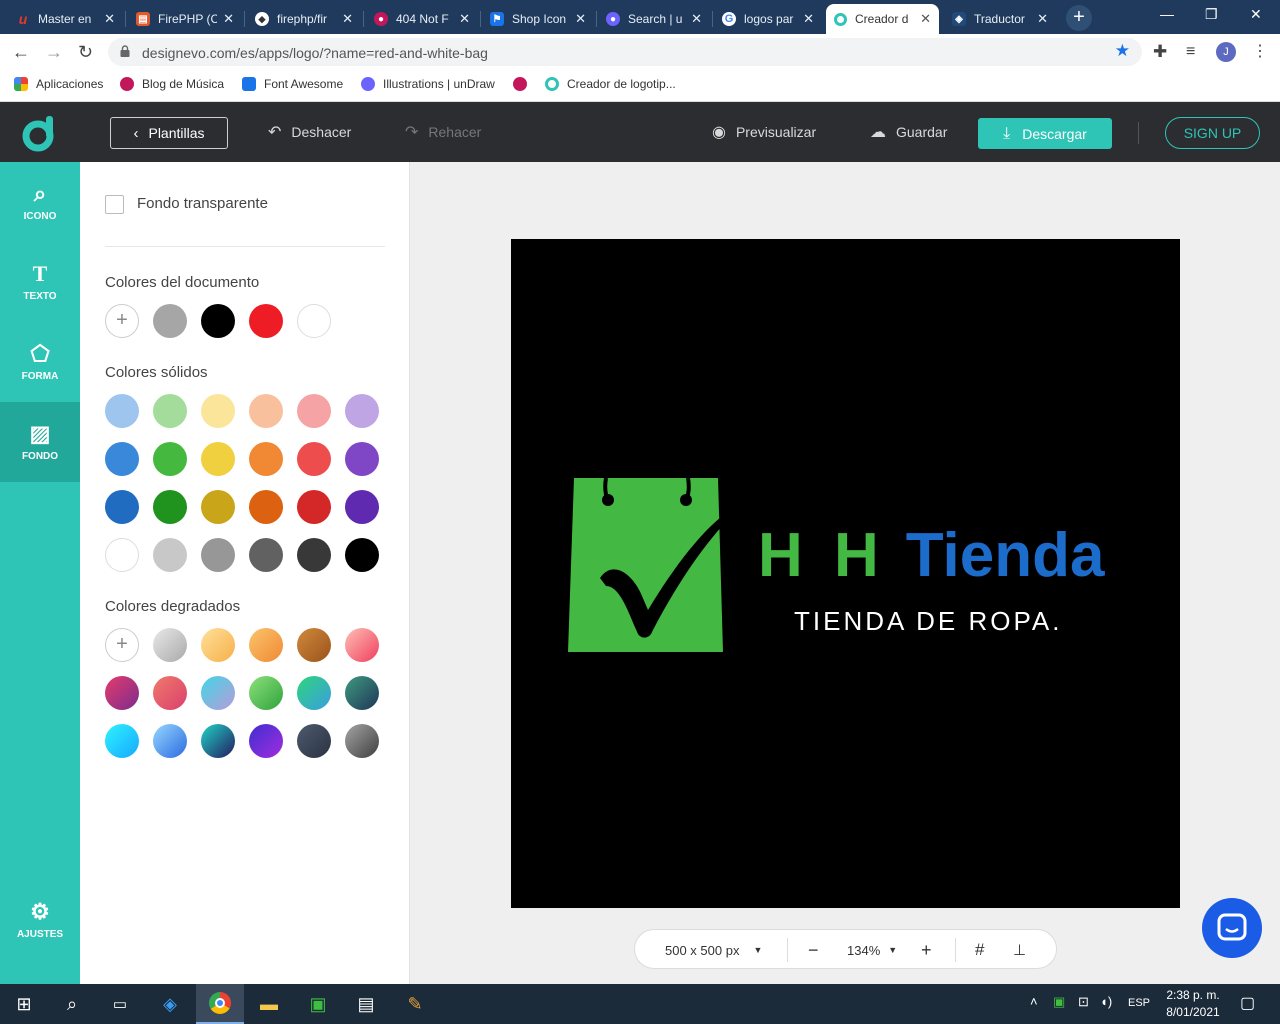 This screenshot has width=1280, height=1024. Describe the element at coordinates (1045, 133) in the screenshot. I see `download-button: ⤓ Descargar` at that location.